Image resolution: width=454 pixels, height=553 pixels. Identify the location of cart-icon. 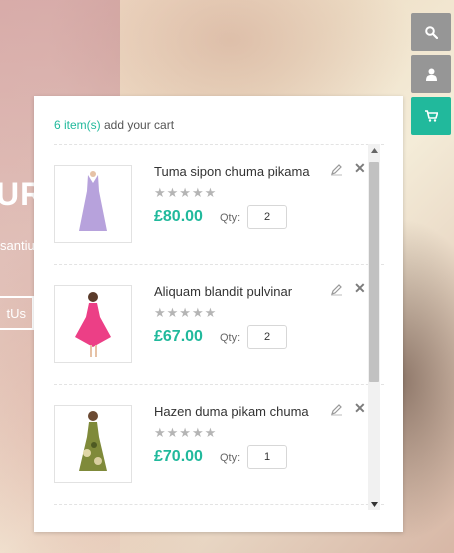
(431, 116).